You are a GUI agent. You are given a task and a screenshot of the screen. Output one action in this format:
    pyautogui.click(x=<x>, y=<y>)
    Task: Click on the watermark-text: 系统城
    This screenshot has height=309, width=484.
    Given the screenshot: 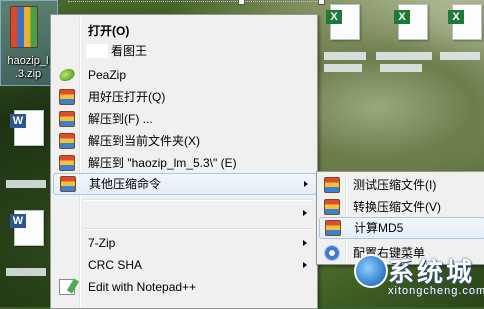 What is the action you would take?
    pyautogui.click(x=432, y=272)
    